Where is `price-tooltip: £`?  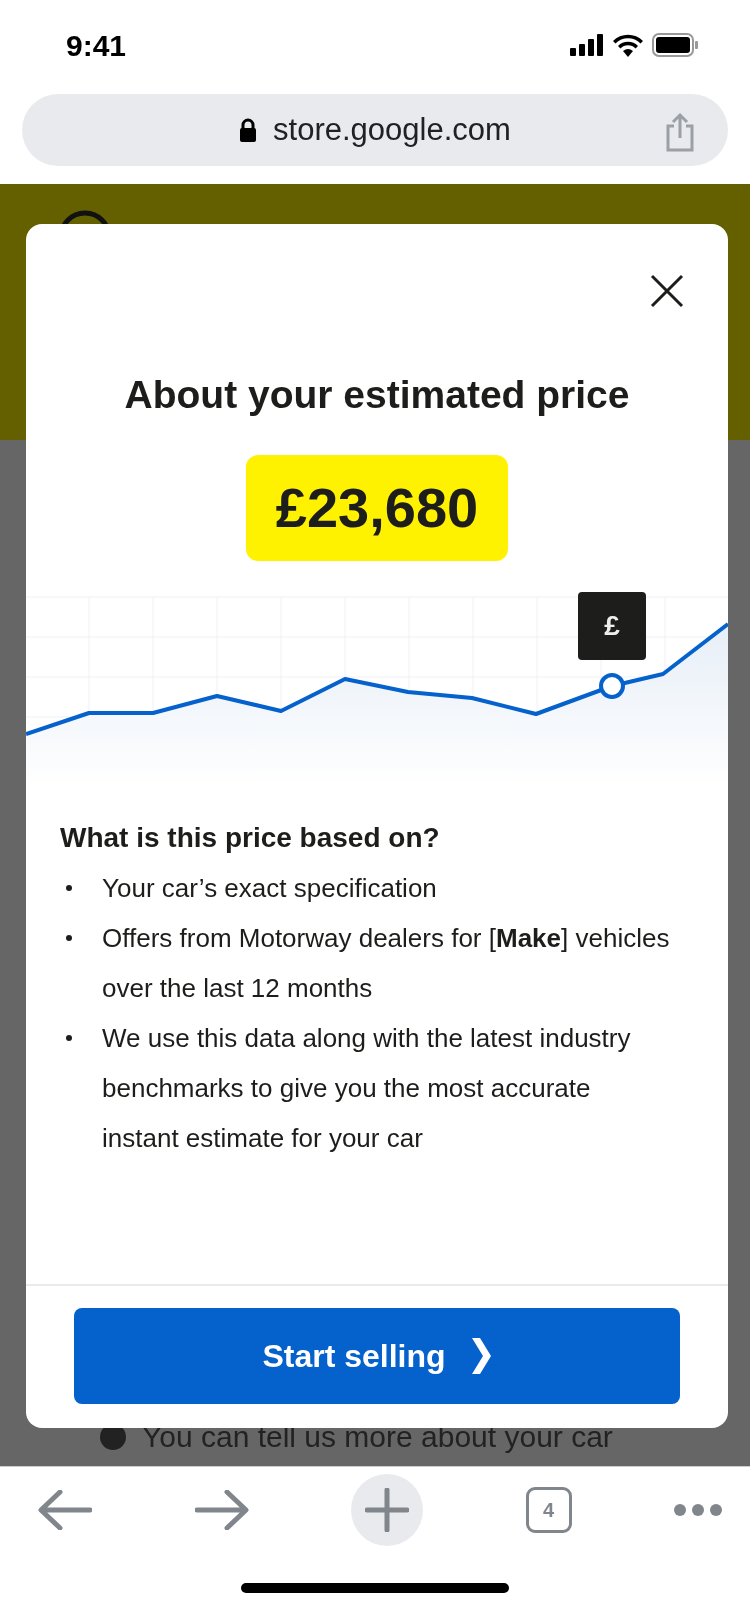 price-tooltip: £ is located at coordinates (612, 626).